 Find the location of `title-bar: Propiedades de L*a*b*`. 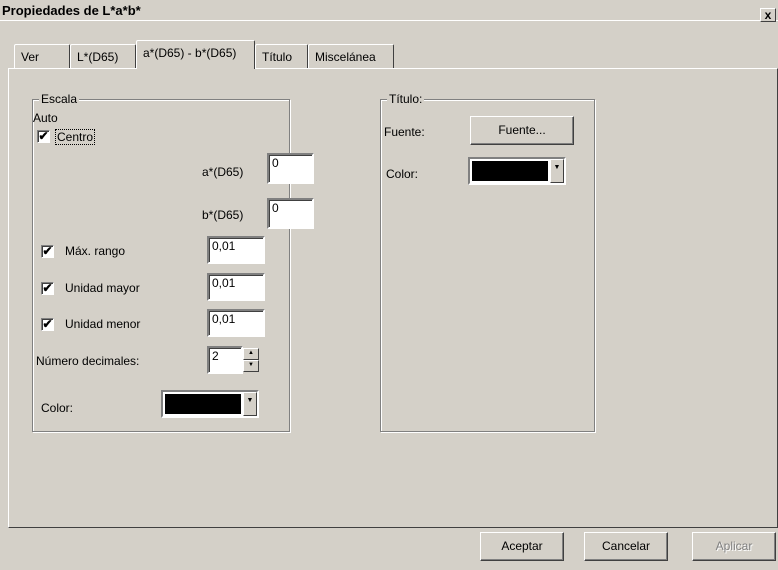

title-bar: Propiedades de L*a*b* is located at coordinates (389, 10).